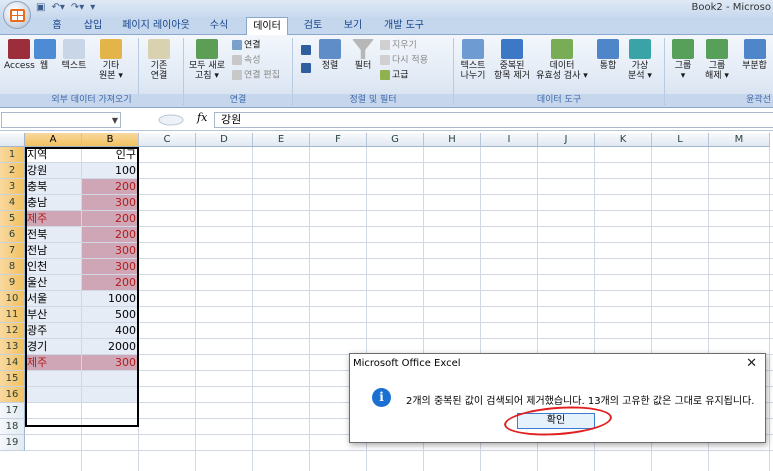  Describe the element at coordinates (739, 140) in the screenshot. I see `column-header-m: M` at that location.